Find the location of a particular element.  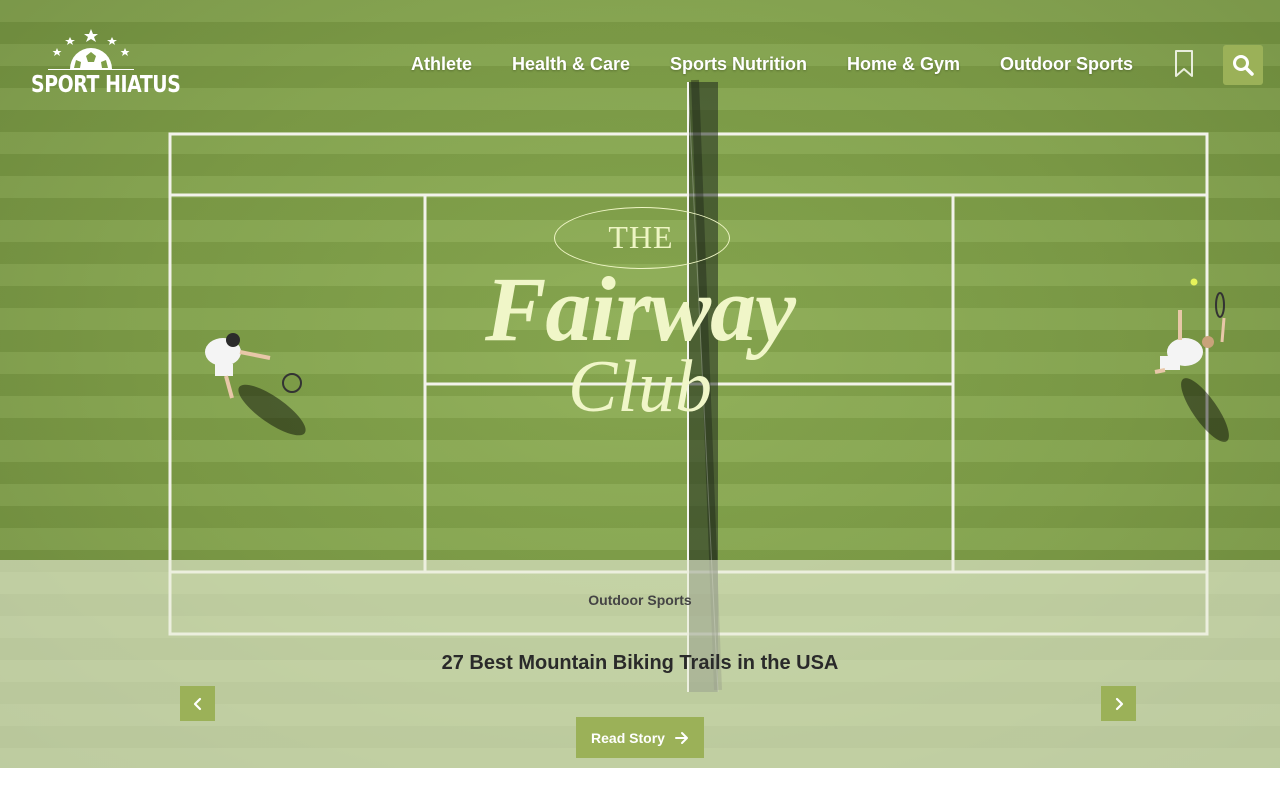

read-story-button: Read Story is located at coordinates (640, 737).